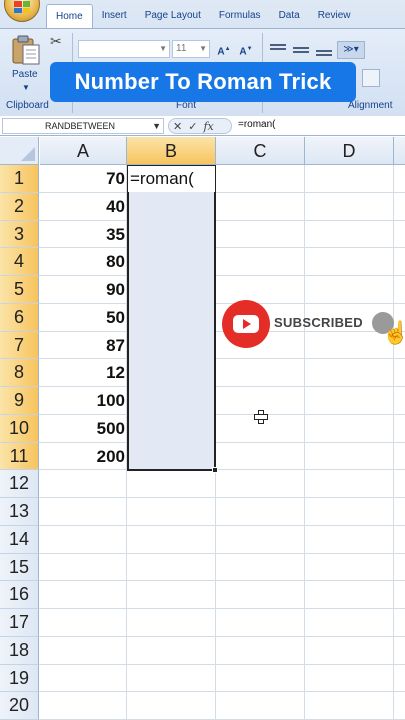  What do you see at coordinates (56, 41) in the screenshot?
I see `cut-icon: ✂` at bounding box center [56, 41].